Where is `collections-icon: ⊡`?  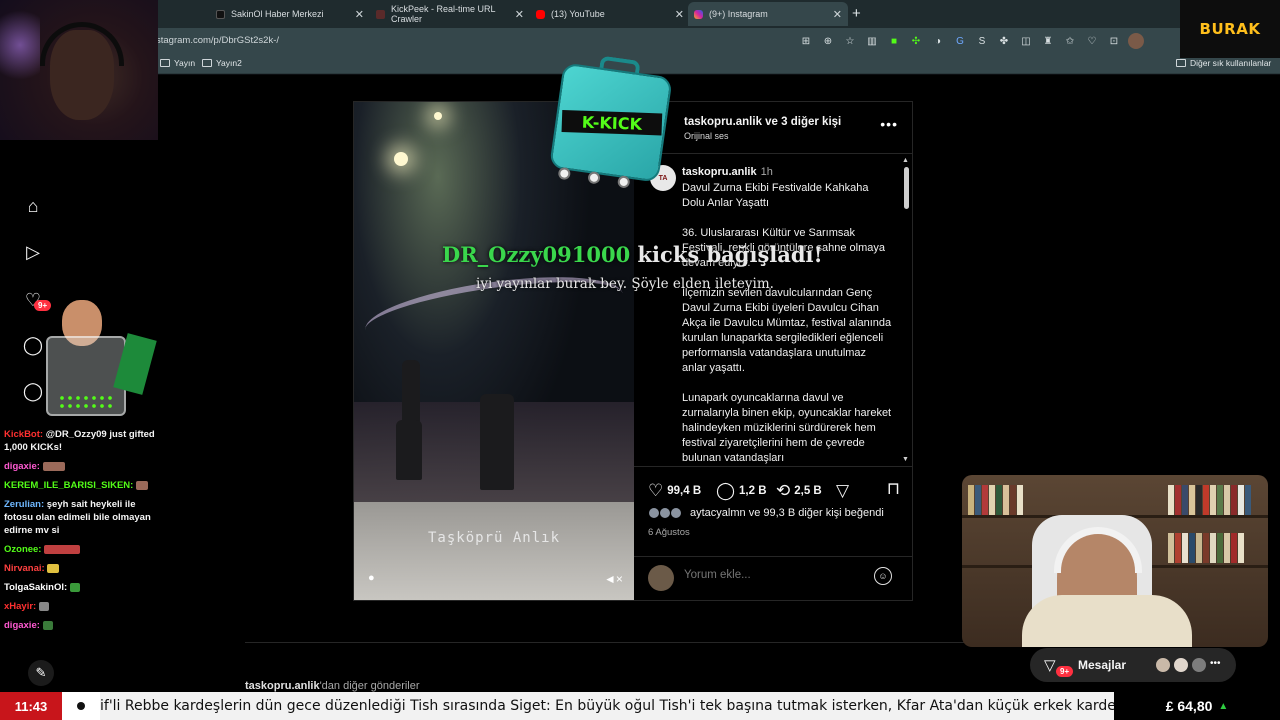 collections-icon: ⊡ is located at coordinates (1114, 41).